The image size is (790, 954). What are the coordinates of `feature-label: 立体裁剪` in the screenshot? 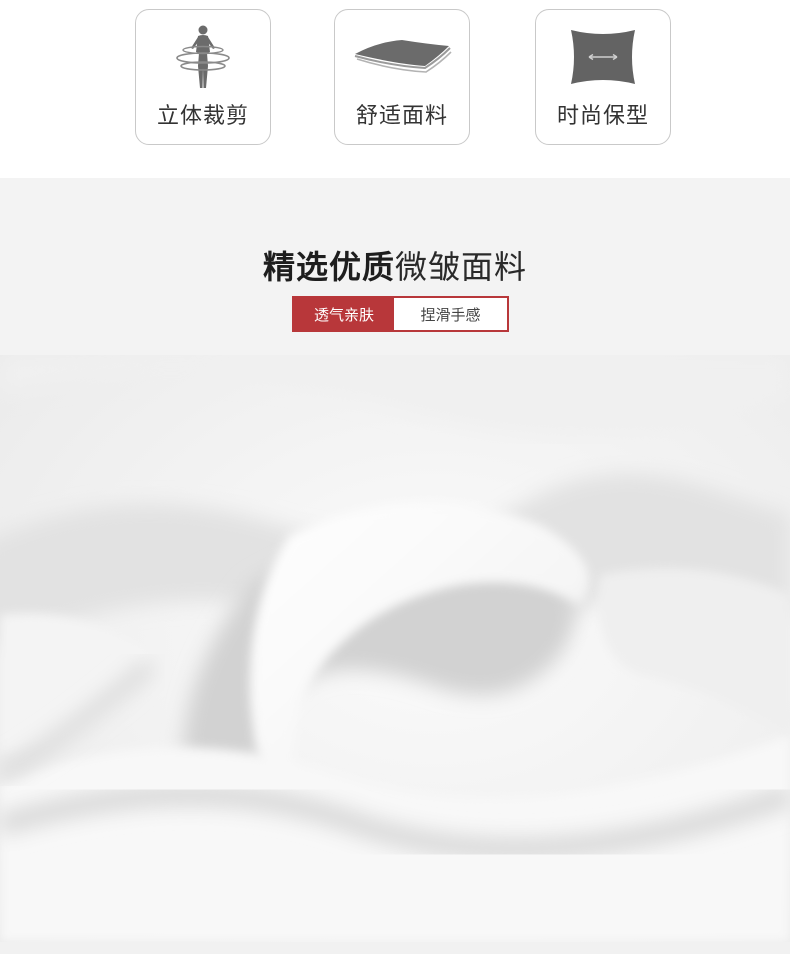 It's located at (202, 116).